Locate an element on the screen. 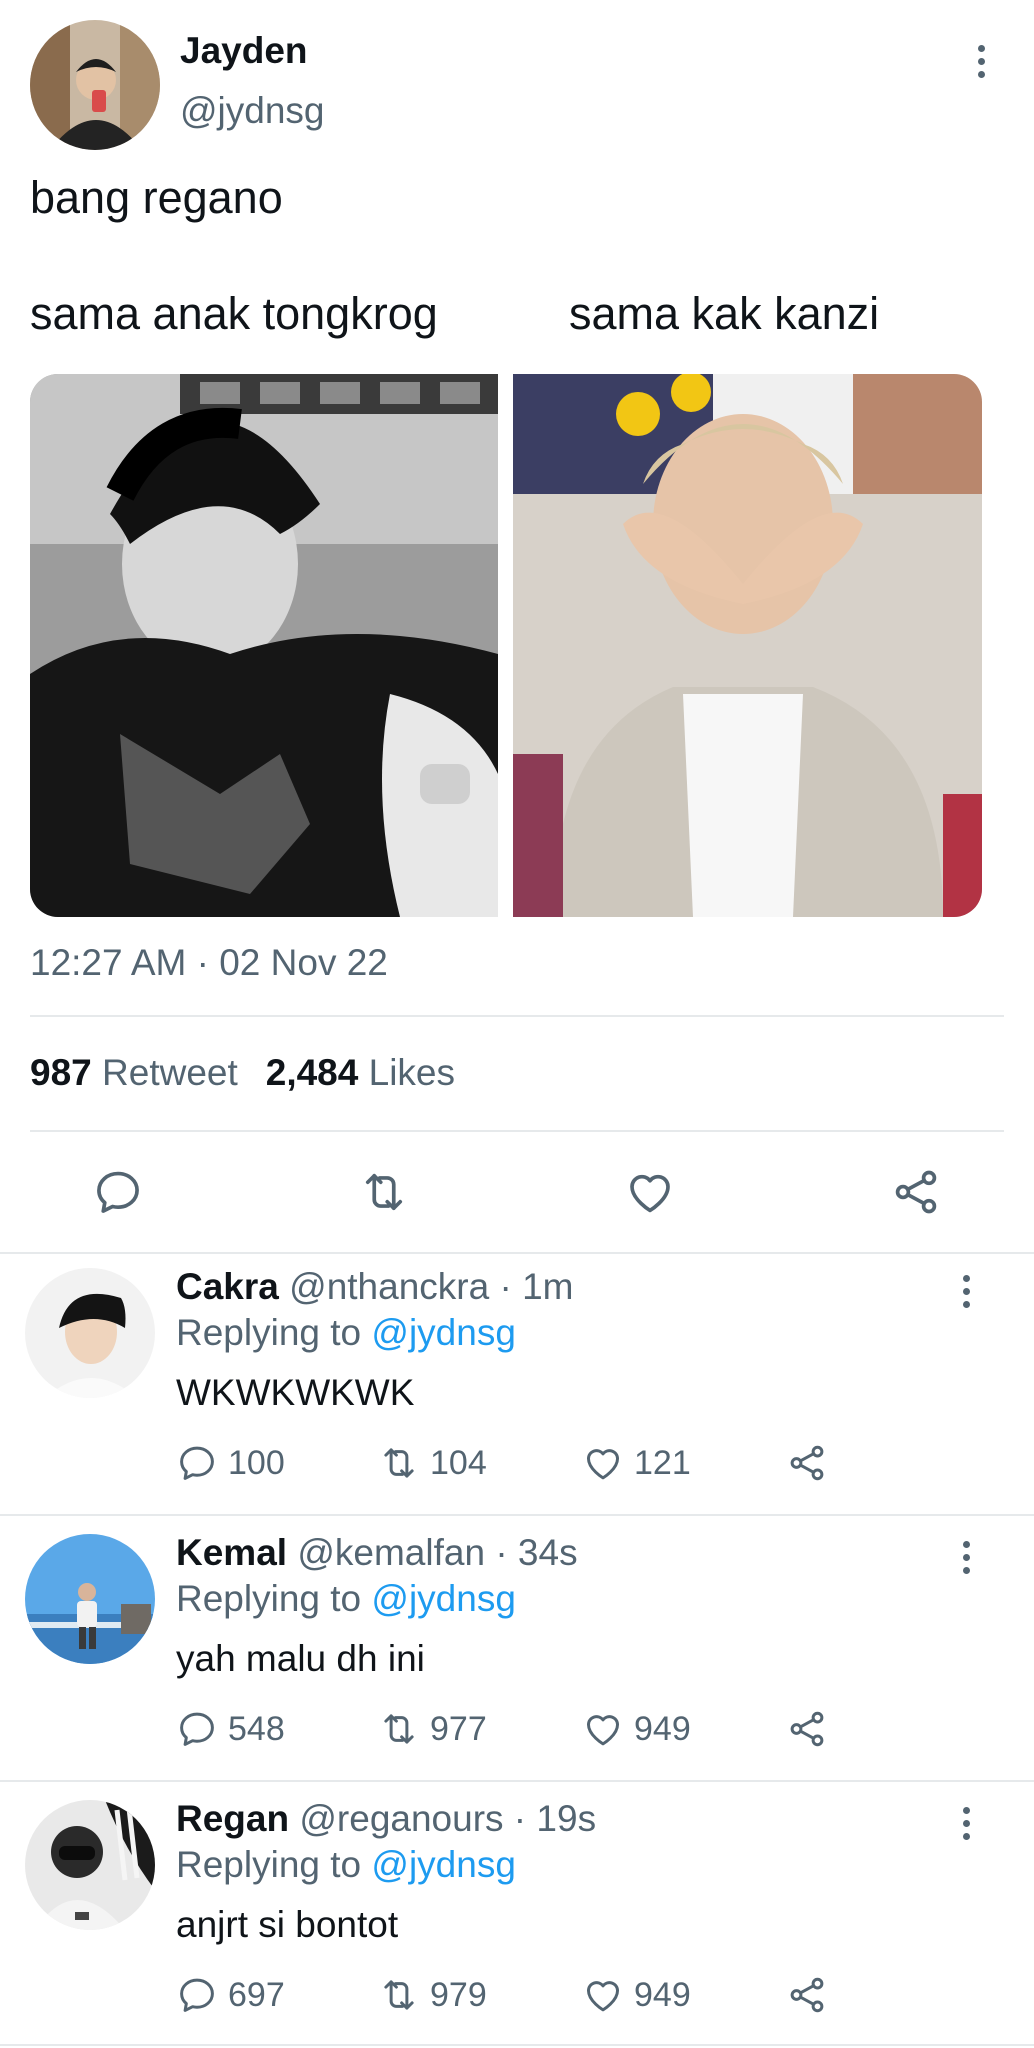  reply-count: 100 is located at coordinates (256, 1462).